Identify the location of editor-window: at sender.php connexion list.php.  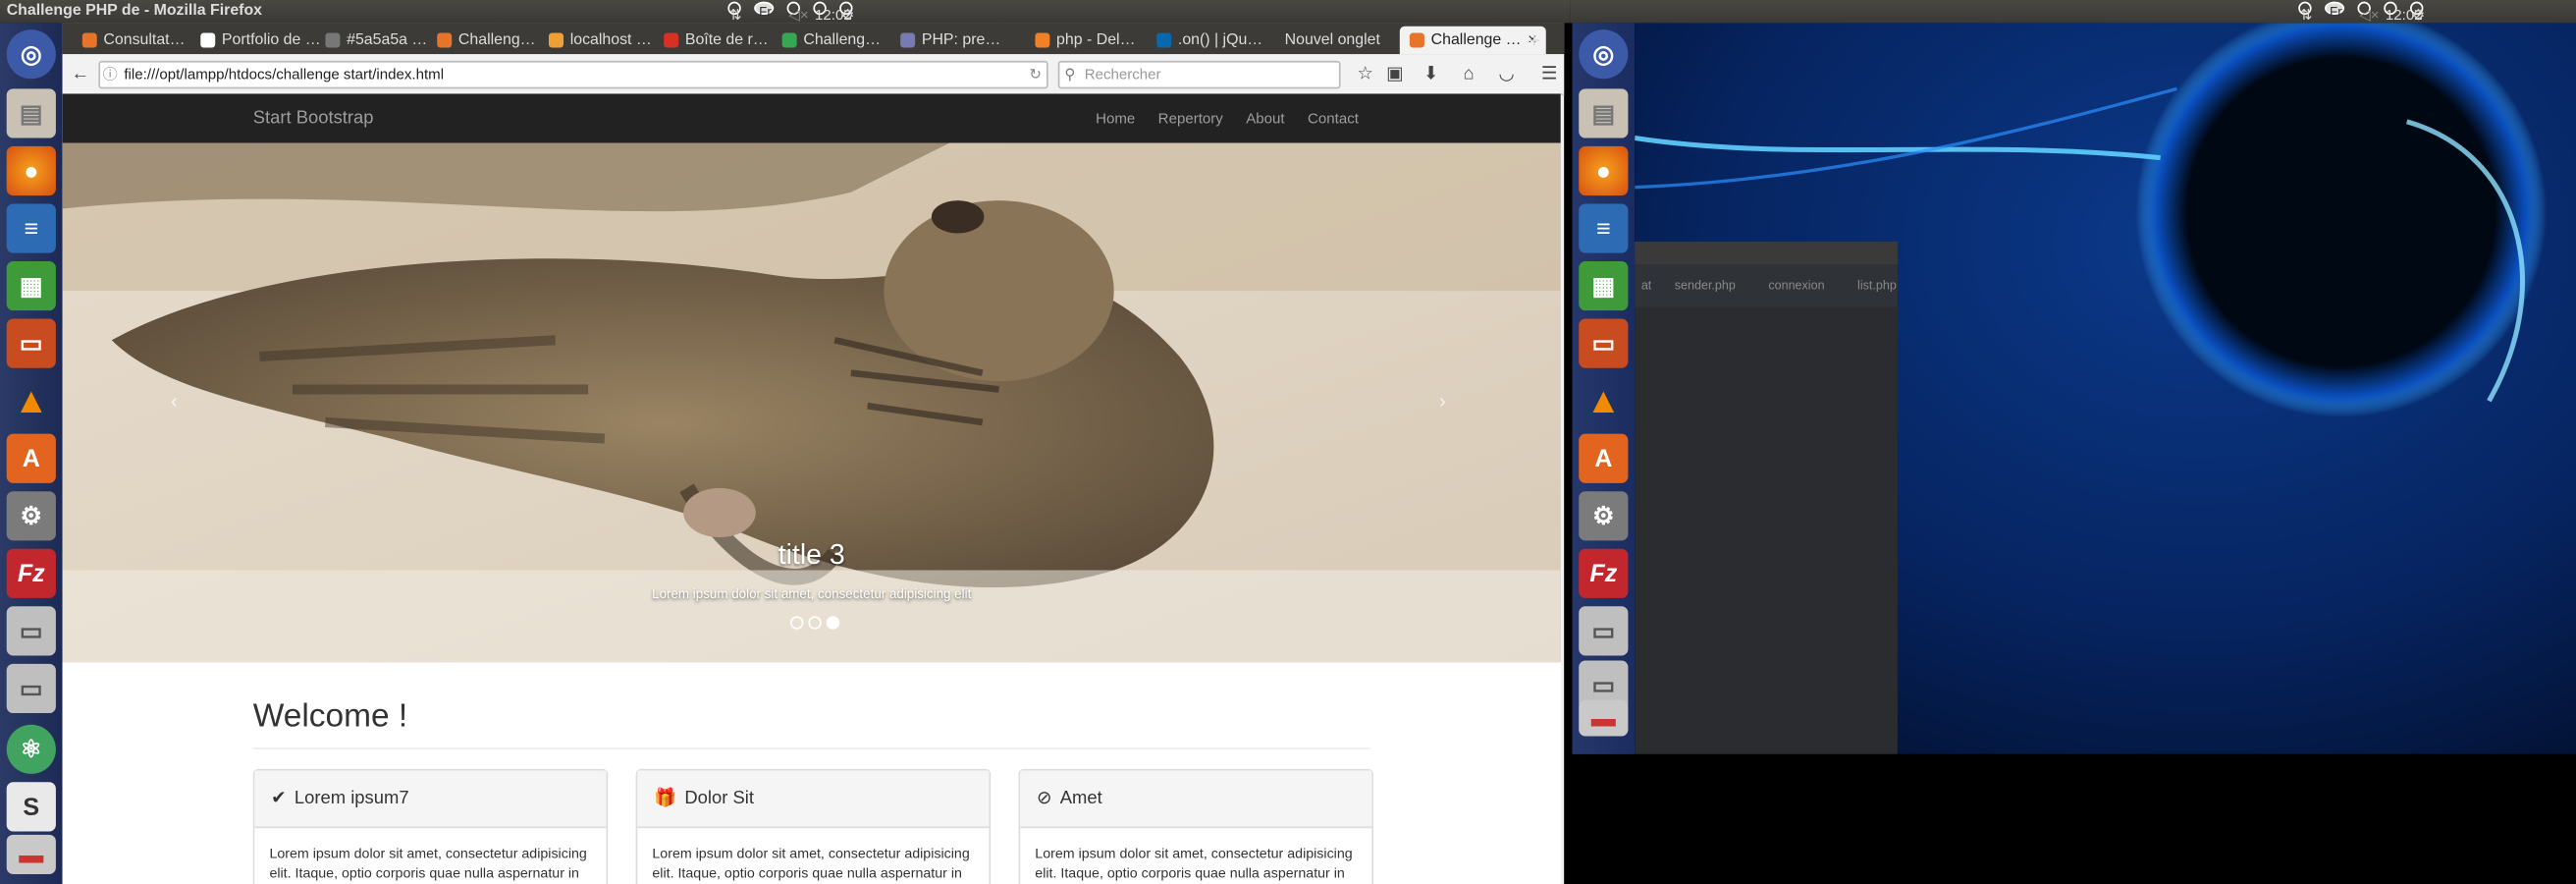
(1766, 497).